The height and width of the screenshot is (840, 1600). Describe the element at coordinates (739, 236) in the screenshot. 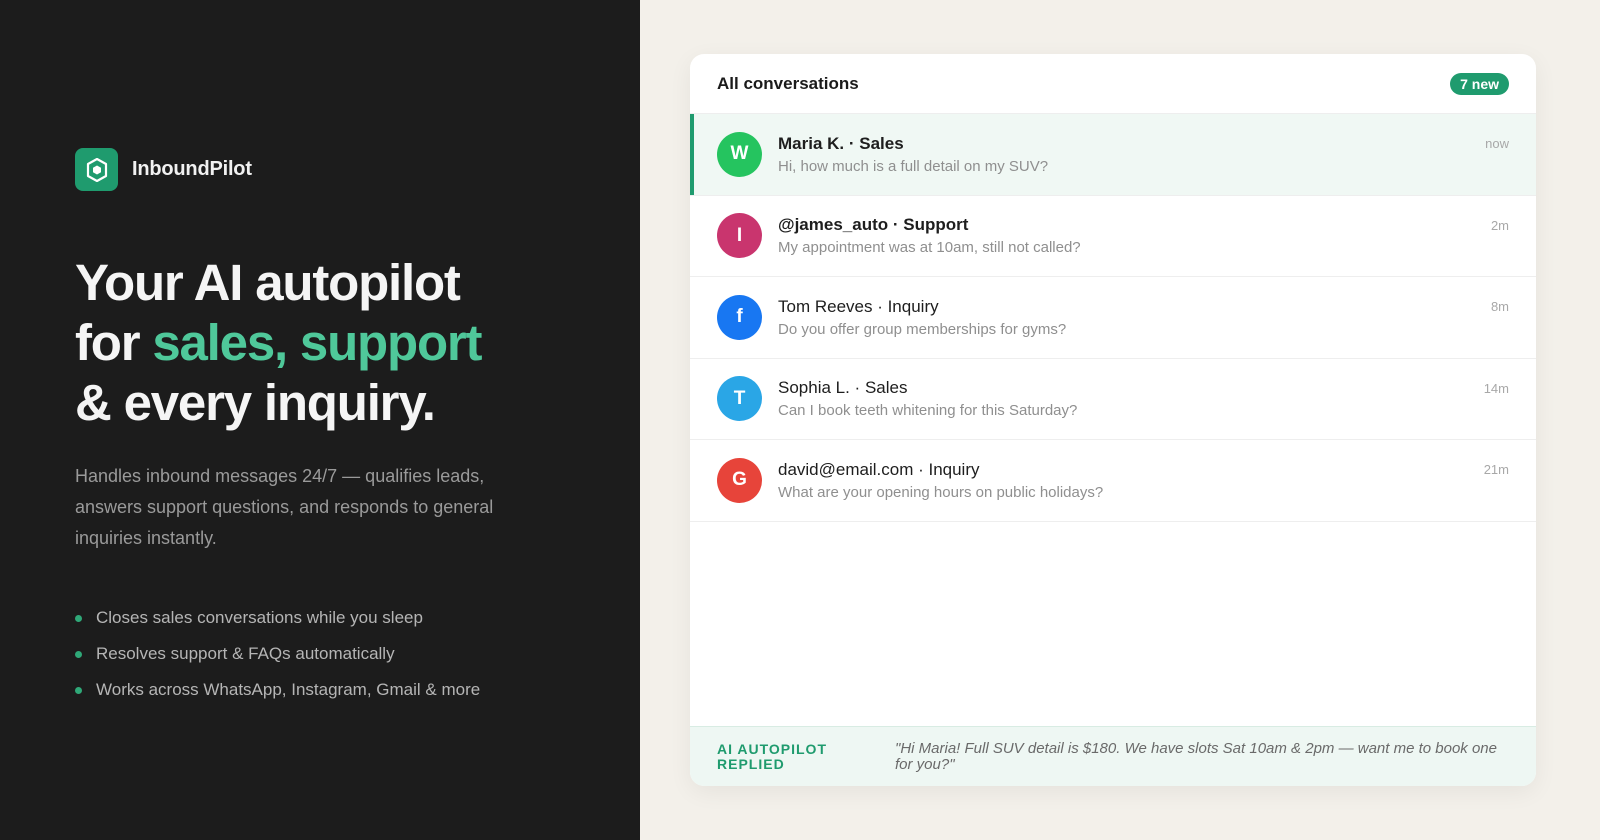

I see `contact-avatar: I` at that location.